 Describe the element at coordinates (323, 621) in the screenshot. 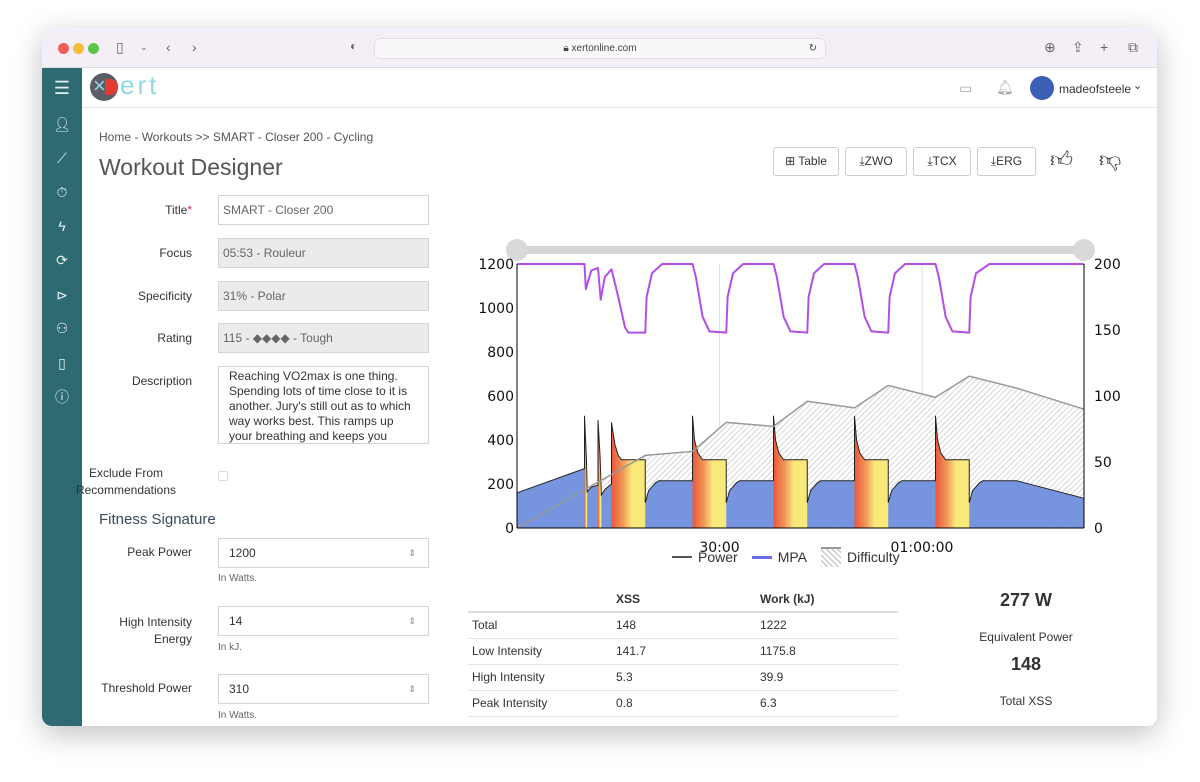

I see `hie-input: 14 ⇕` at that location.